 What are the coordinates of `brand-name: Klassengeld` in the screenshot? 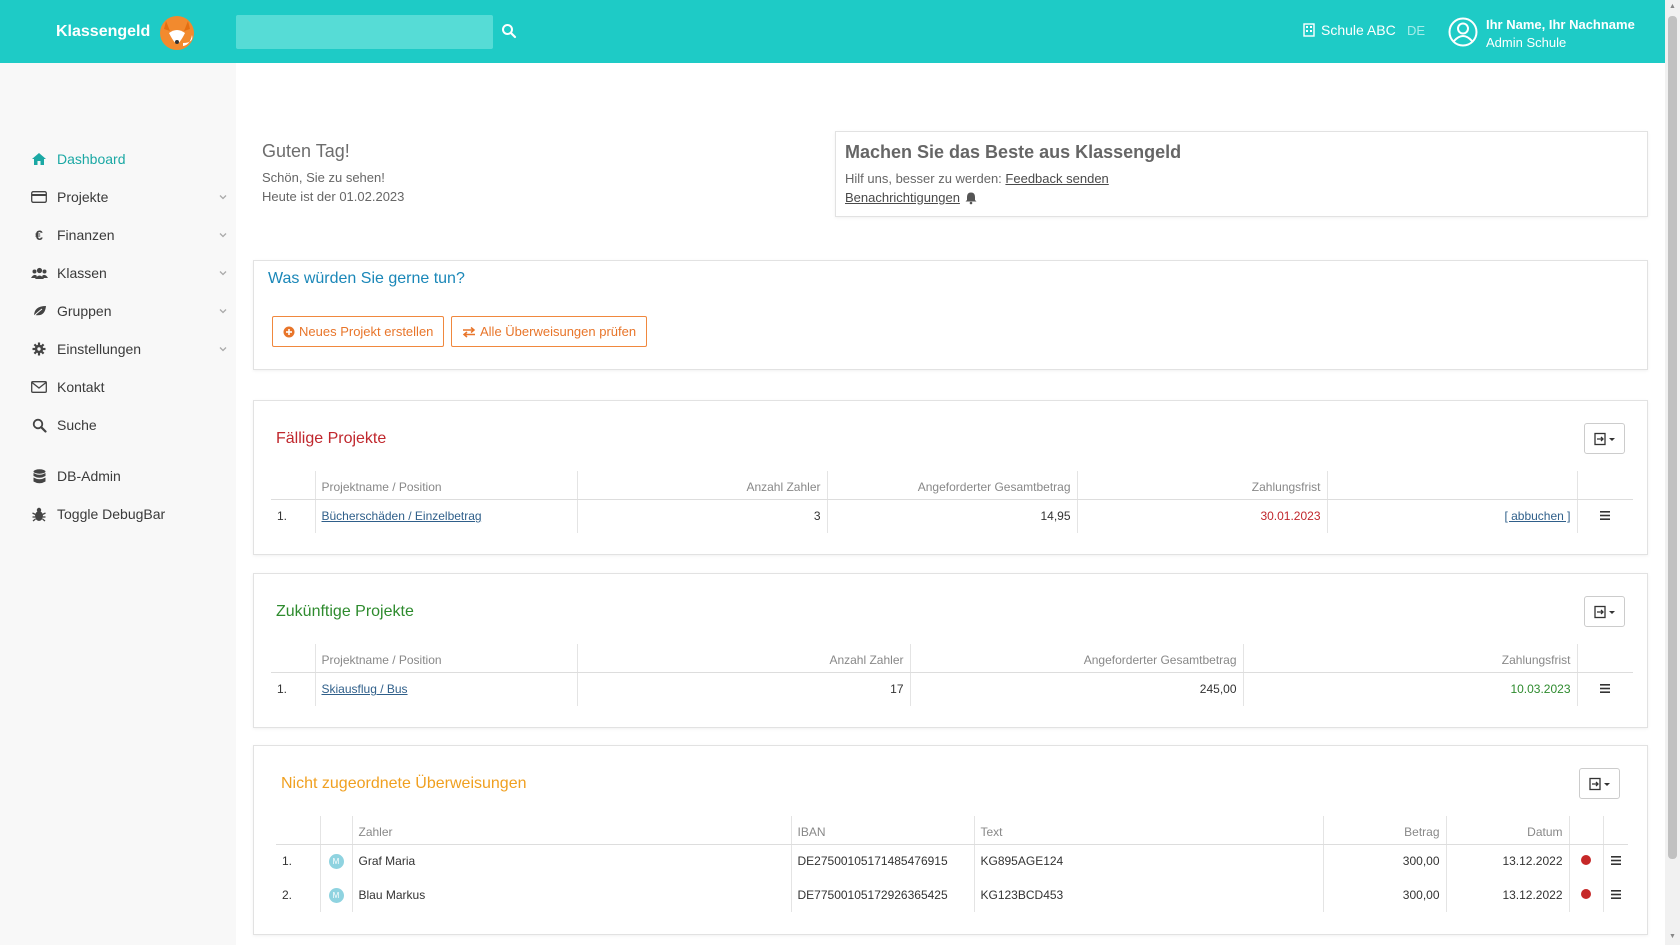 It's located at (103, 31).